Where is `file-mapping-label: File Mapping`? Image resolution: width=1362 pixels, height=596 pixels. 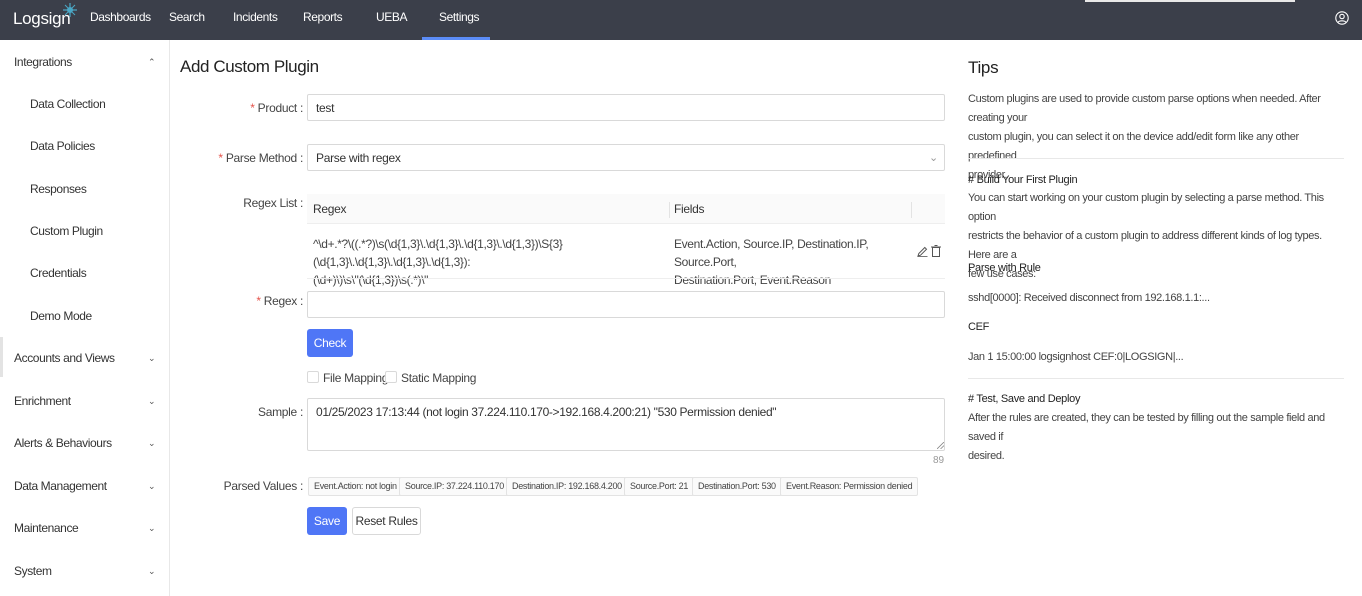 file-mapping-label: File Mapping is located at coordinates (355, 378).